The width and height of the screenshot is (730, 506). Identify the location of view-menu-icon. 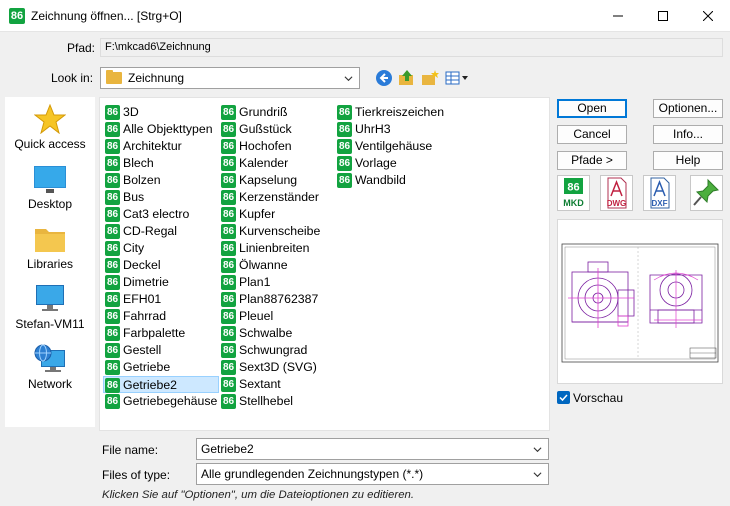
(458, 78).